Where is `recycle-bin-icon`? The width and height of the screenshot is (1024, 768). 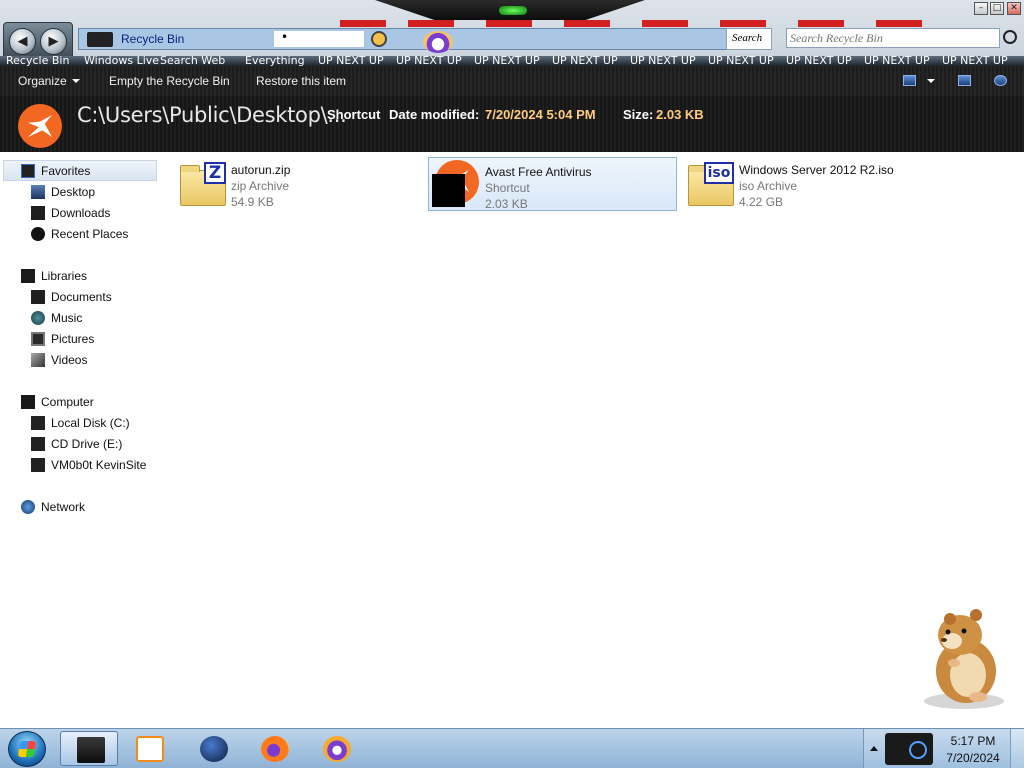 recycle-bin-icon is located at coordinates (100, 39).